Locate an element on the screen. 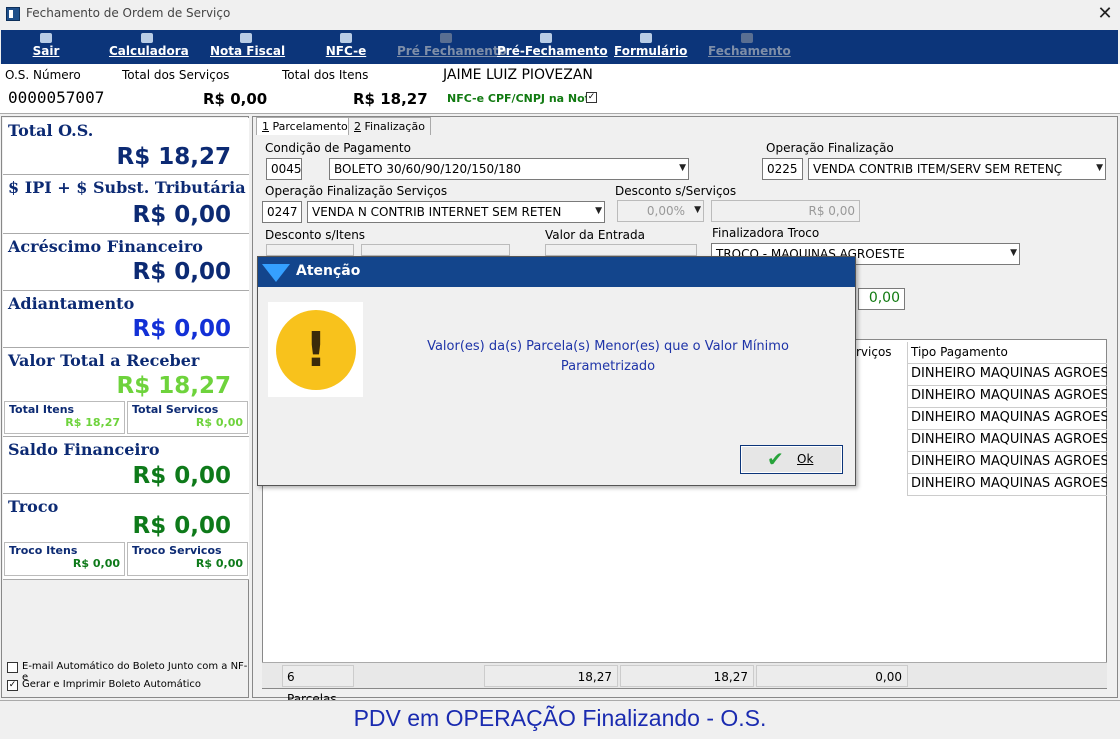 The image size is (1120, 739). condicao-label: Condição de Pagamento is located at coordinates (338, 148).